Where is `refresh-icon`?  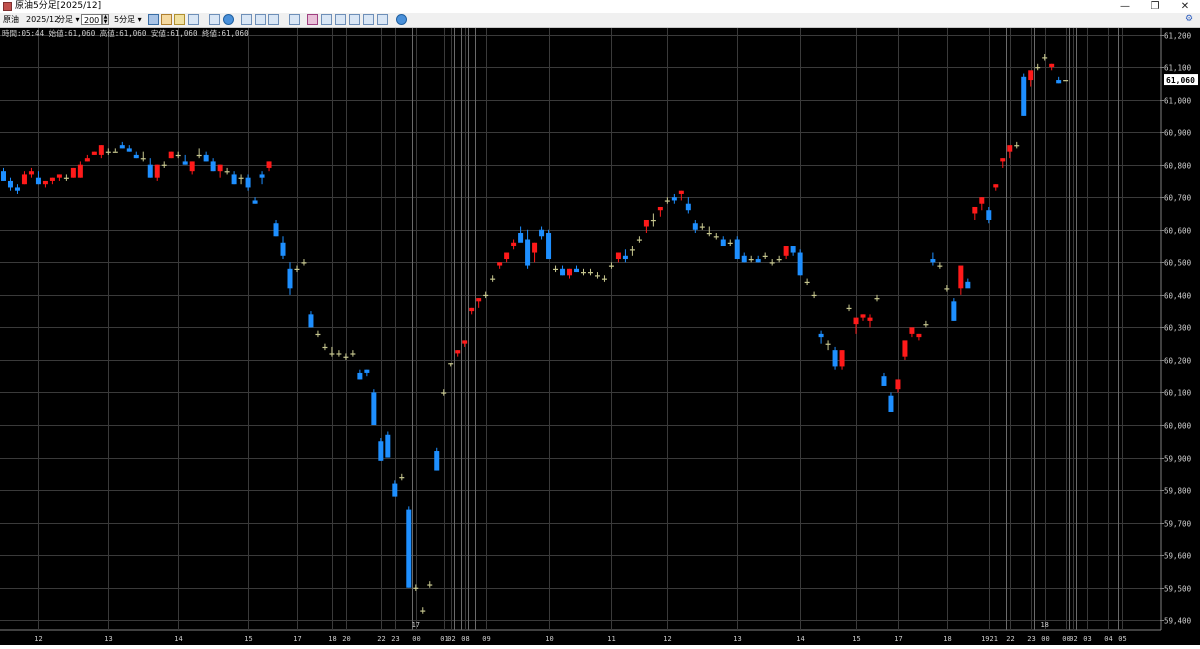 refresh-icon is located at coordinates (401, 19).